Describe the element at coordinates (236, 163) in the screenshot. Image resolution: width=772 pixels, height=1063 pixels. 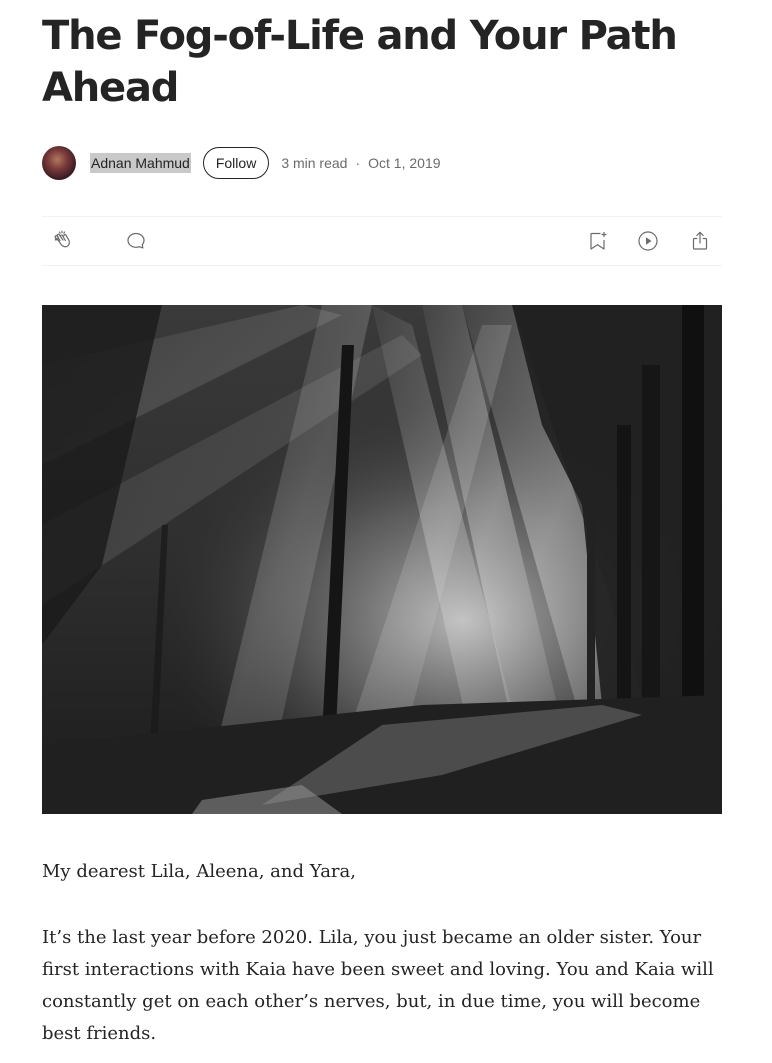
I see `follow-button: Follow` at that location.